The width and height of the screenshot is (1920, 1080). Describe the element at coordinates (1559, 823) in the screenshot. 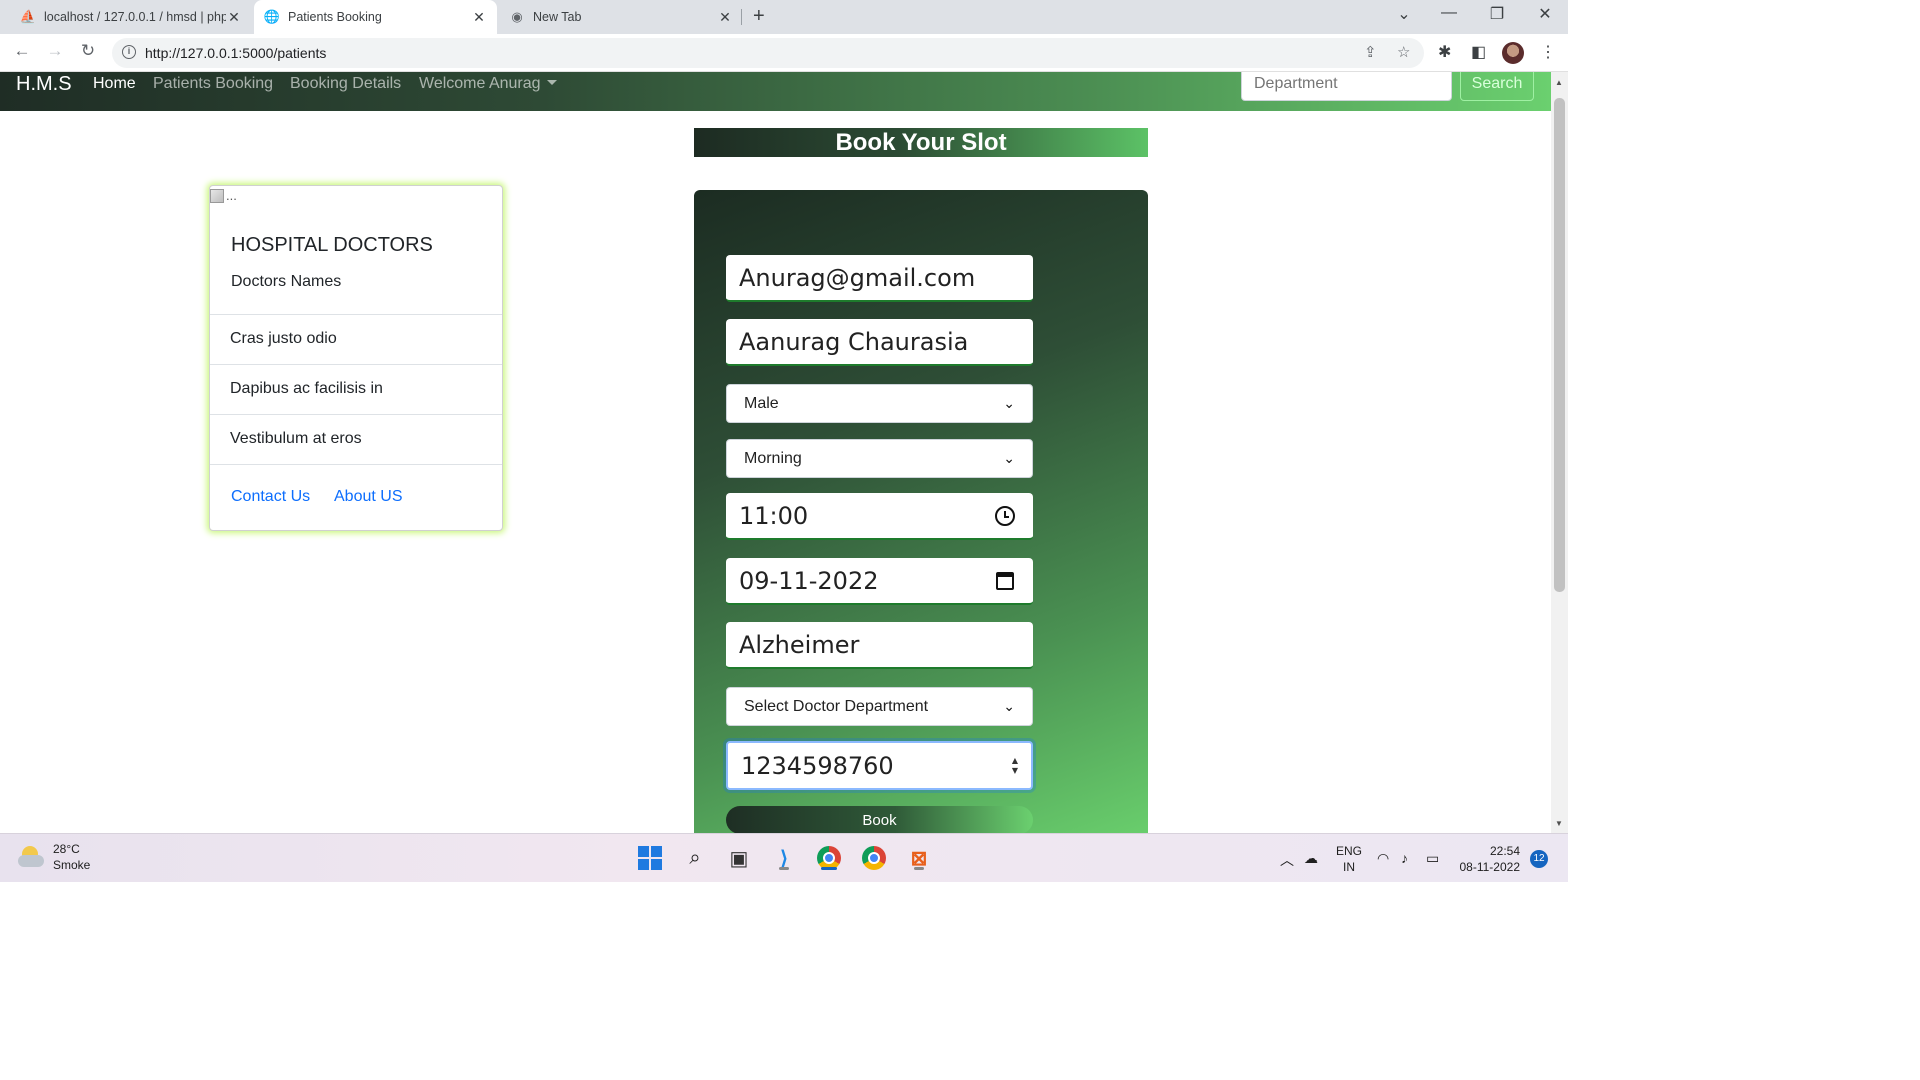

I see `scroll-down-icon: ▼` at that location.